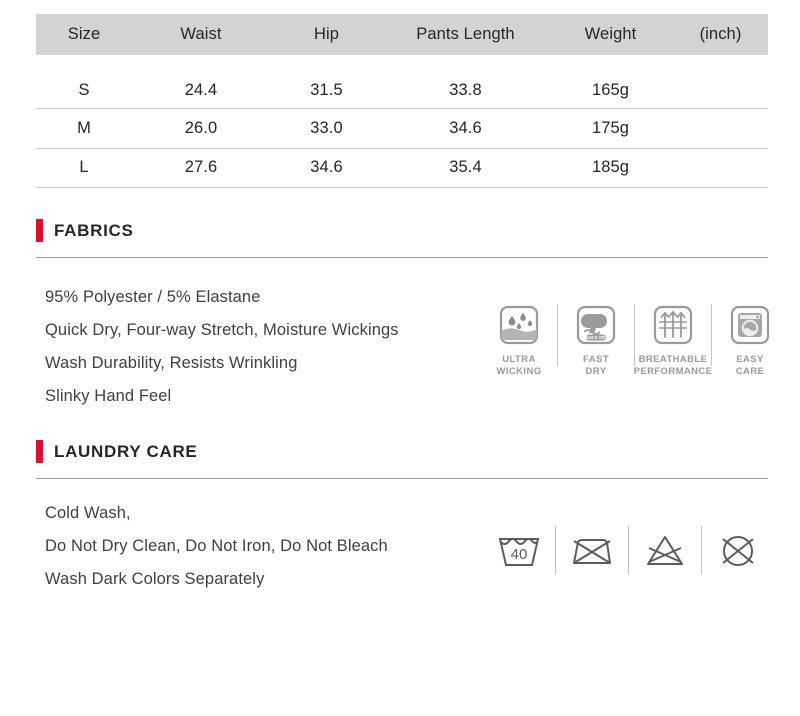 The width and height of the screenshot is (800, 716). What do you see at coordinates (465, 34) in the screenshot?
I see `column-header-pants-length: Pants Length` at bounding box center [465, 34].